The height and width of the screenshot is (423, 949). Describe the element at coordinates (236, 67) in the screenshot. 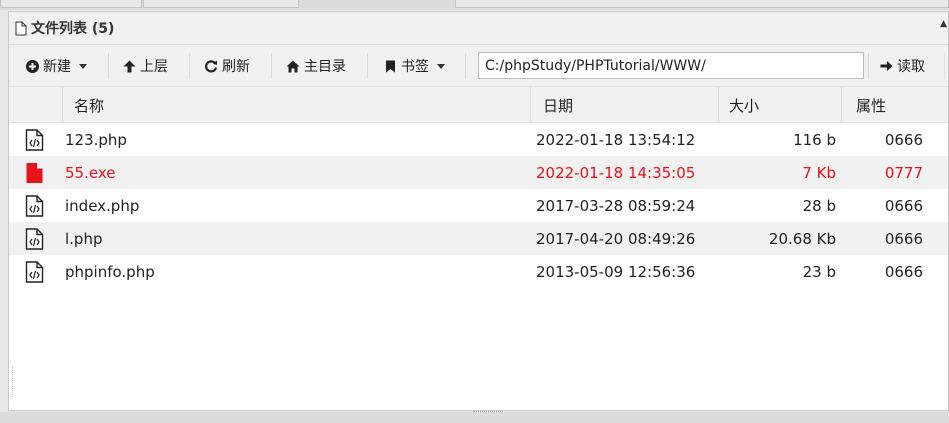

I see `refresh-label: 刷新` at that location.